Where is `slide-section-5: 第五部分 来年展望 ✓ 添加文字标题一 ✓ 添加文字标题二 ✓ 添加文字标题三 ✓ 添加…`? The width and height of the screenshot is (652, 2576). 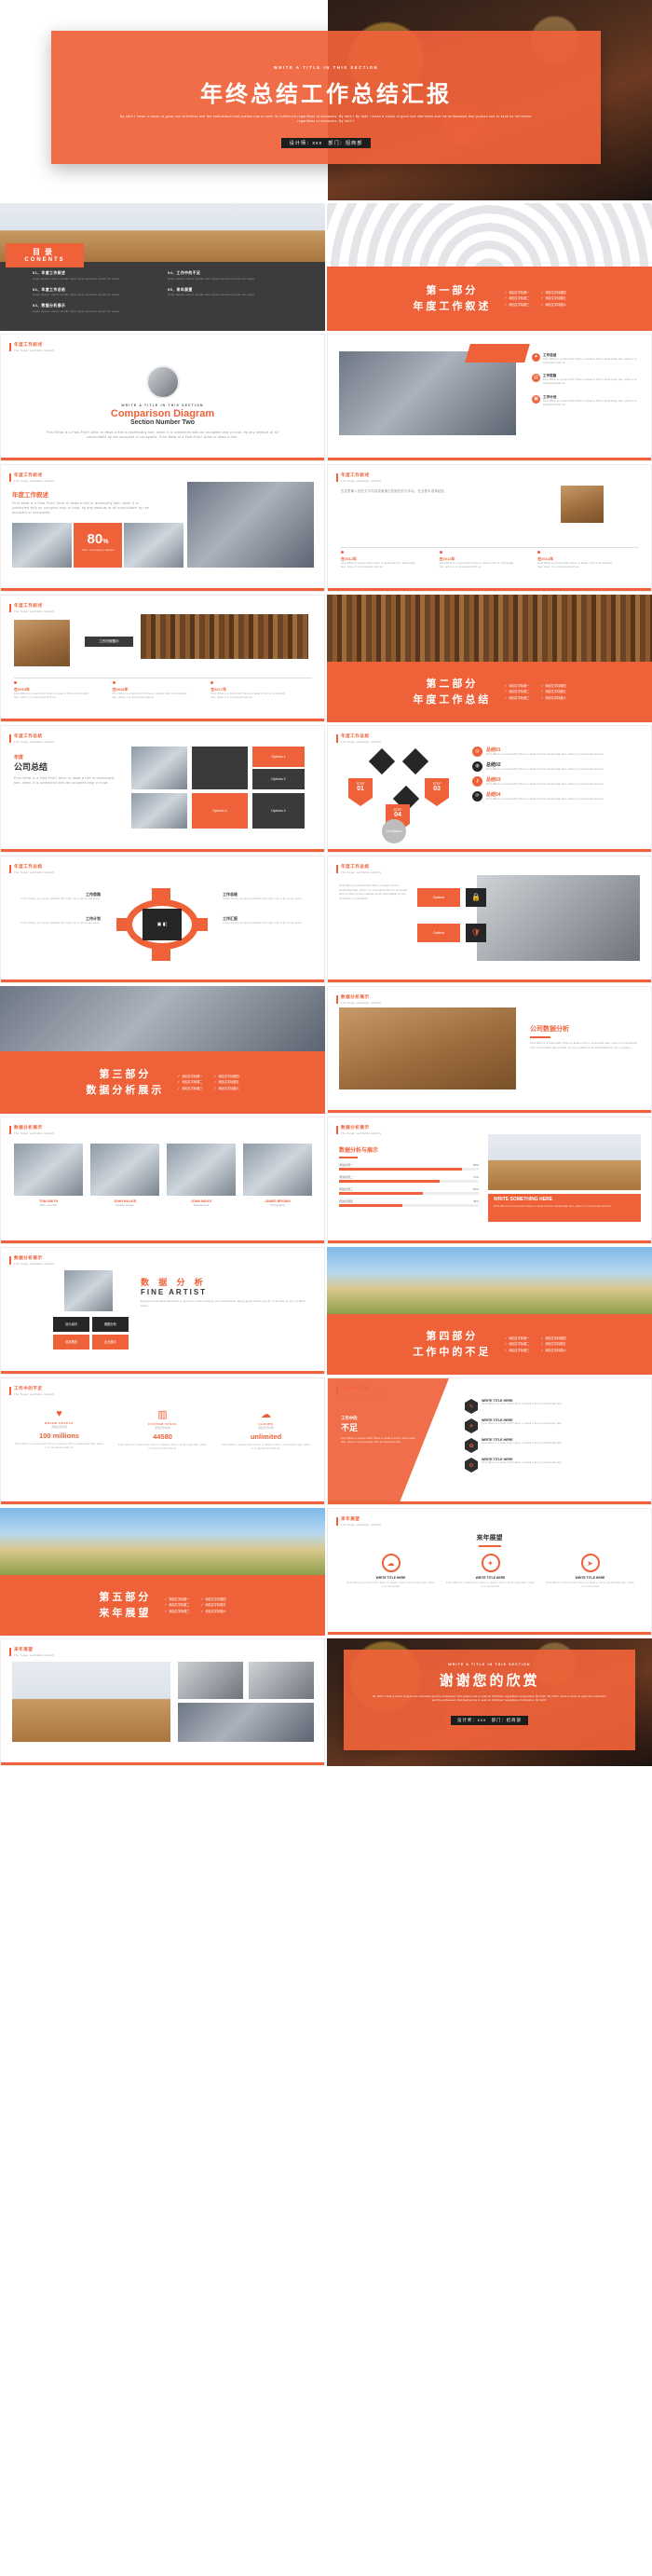
slide-section-5: 第五部分 来年展望 ✓ 添加文字标题一 ✓ 添加文字标题二 ✓ 添加文字标题三 ✓ 添加… is located at coordinates (162, 1572).